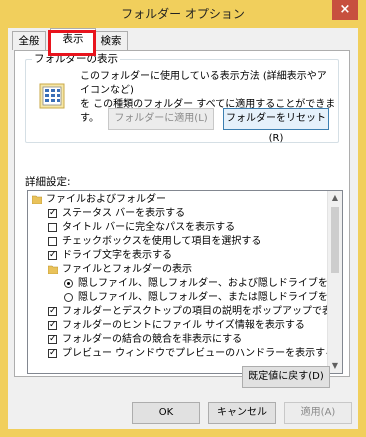 The image size is (366, 437). I want to click on tree-row-label: プレビュー ウィンドウでプレビューのハンドラーを表示する, so click(199, 353).